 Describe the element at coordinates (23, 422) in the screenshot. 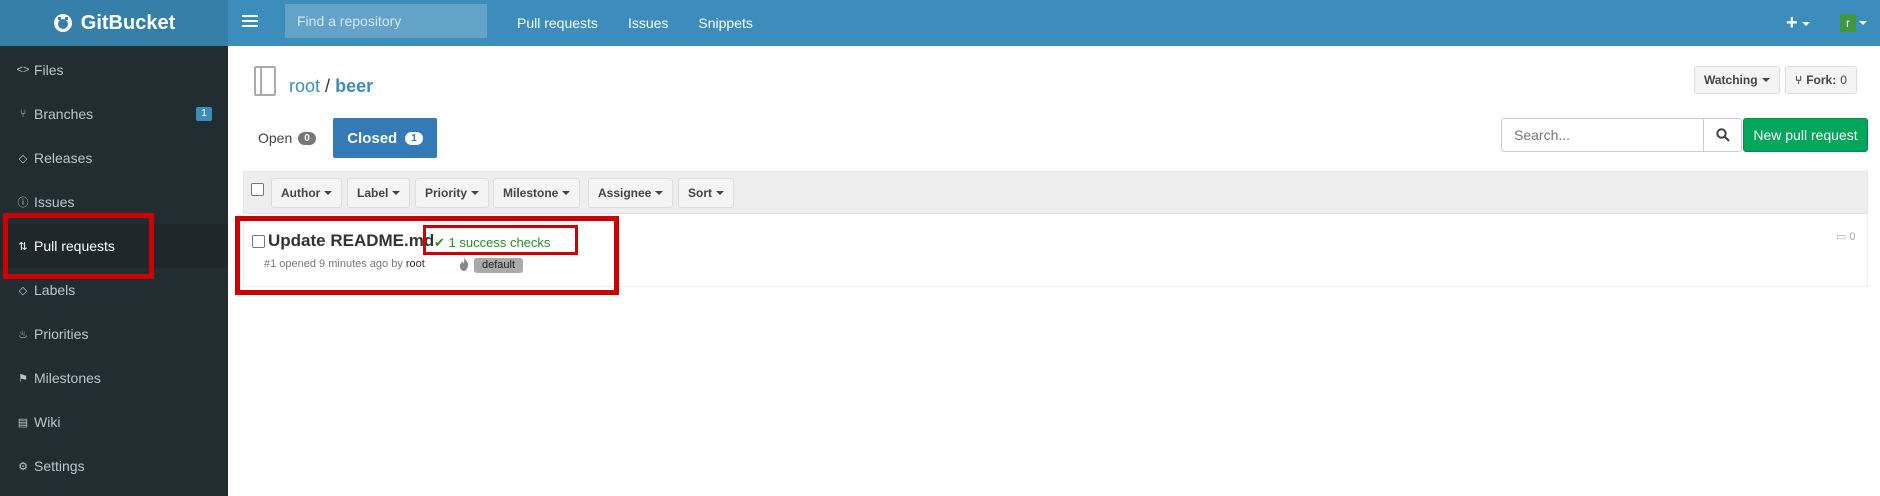

I see `wiki-icon: ▤` at that location.